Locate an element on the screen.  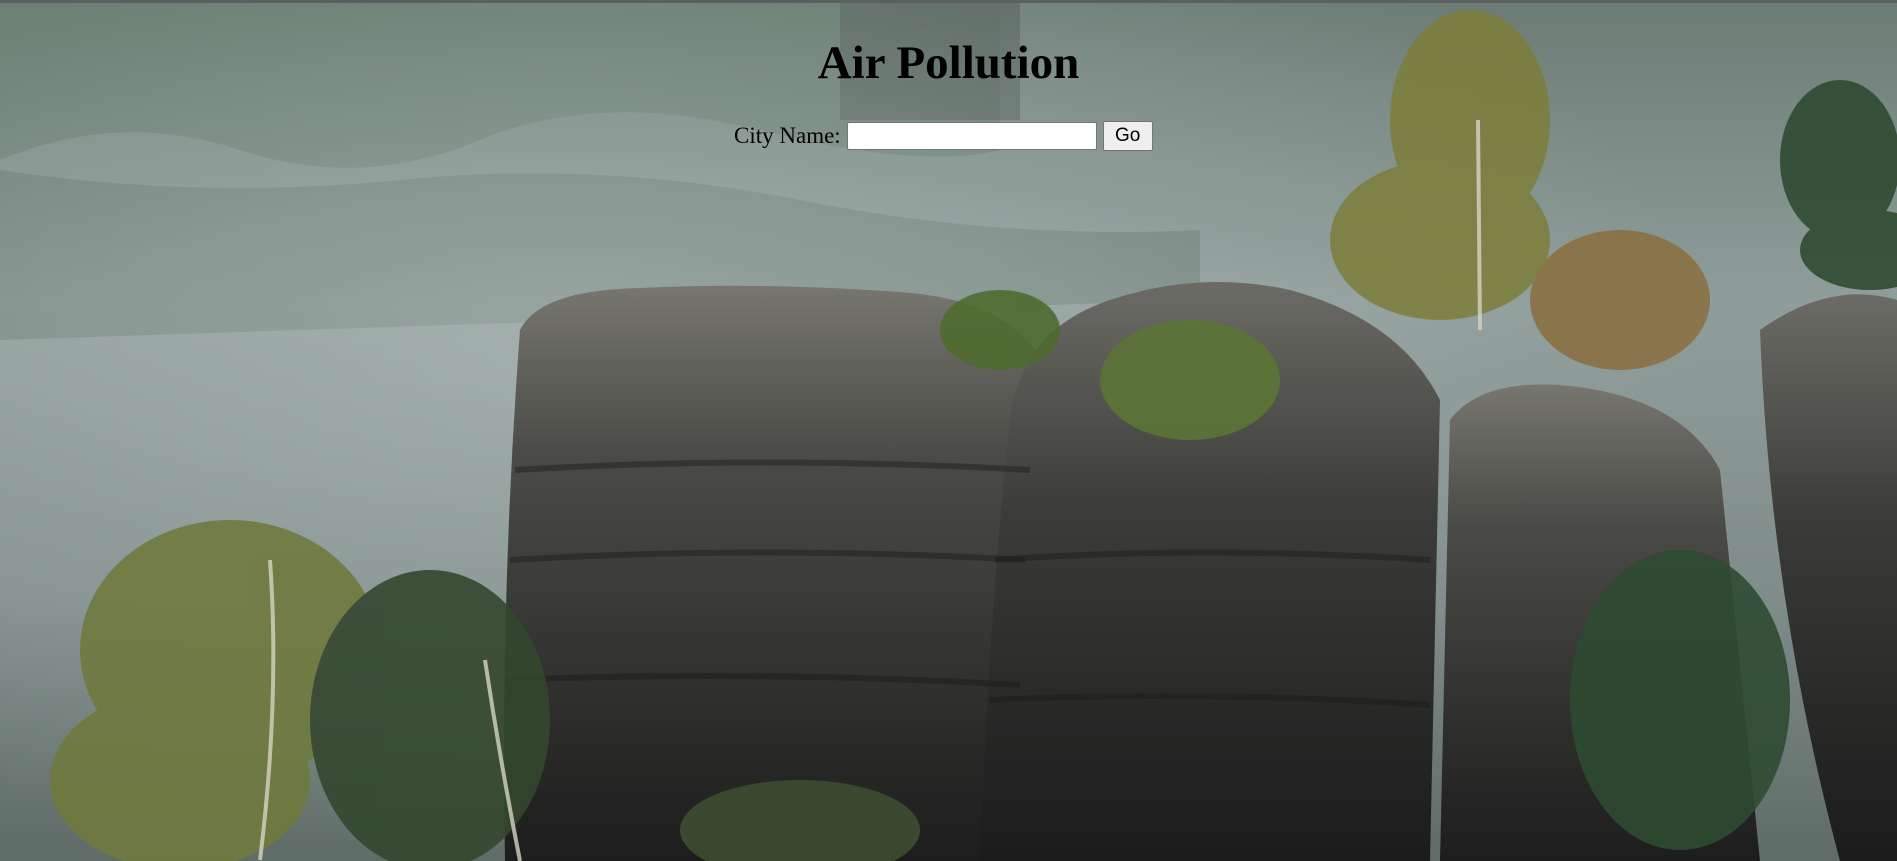
top-border is located at coordinates (948, 1).